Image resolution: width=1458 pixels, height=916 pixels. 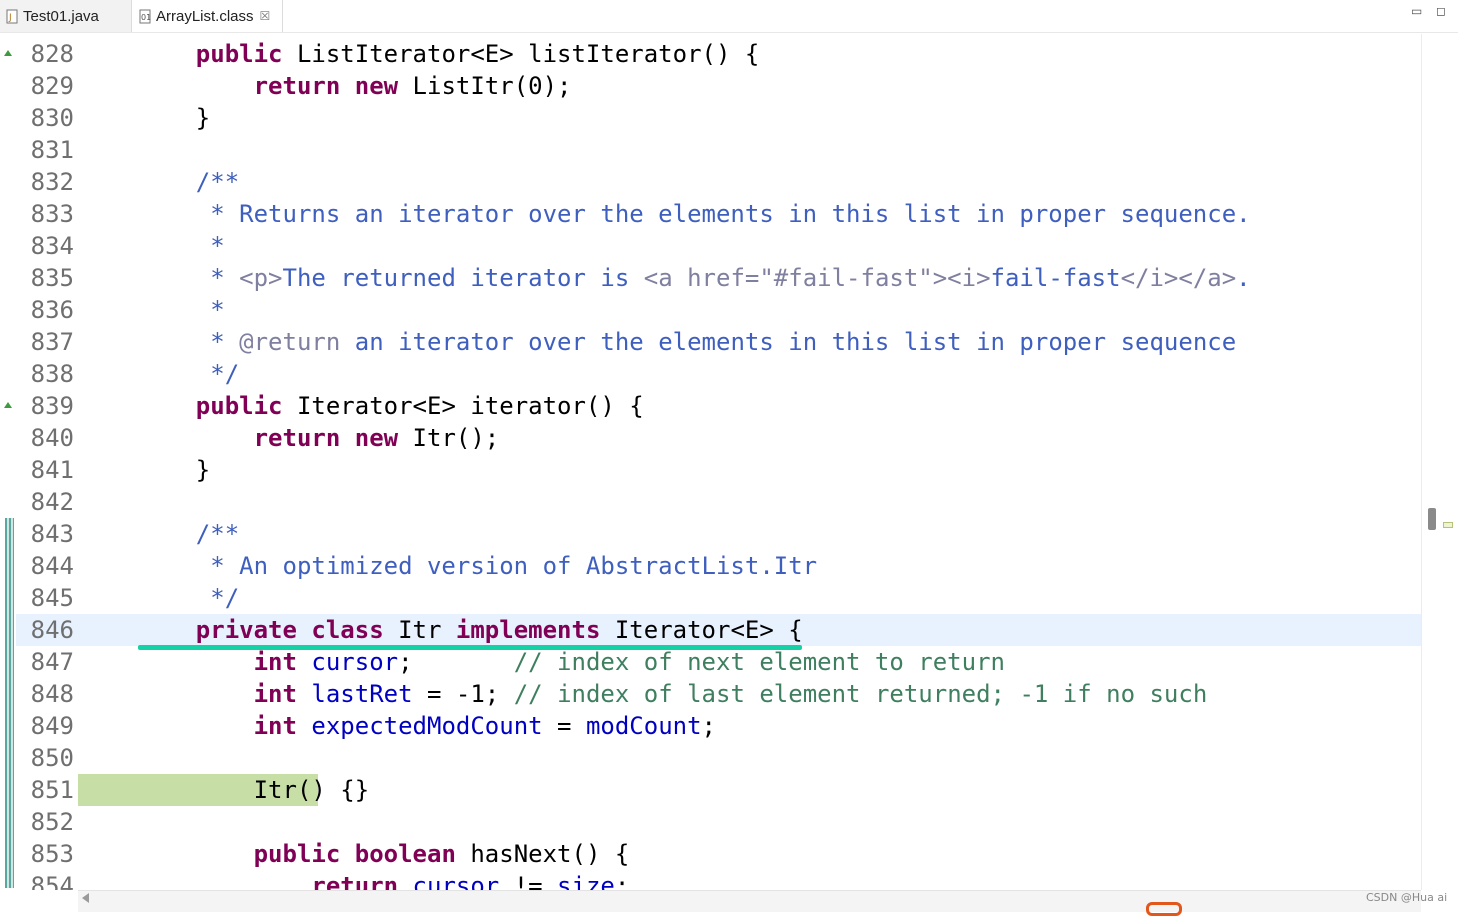 I want to click on line-number: 848, so click(x=52, y=694).